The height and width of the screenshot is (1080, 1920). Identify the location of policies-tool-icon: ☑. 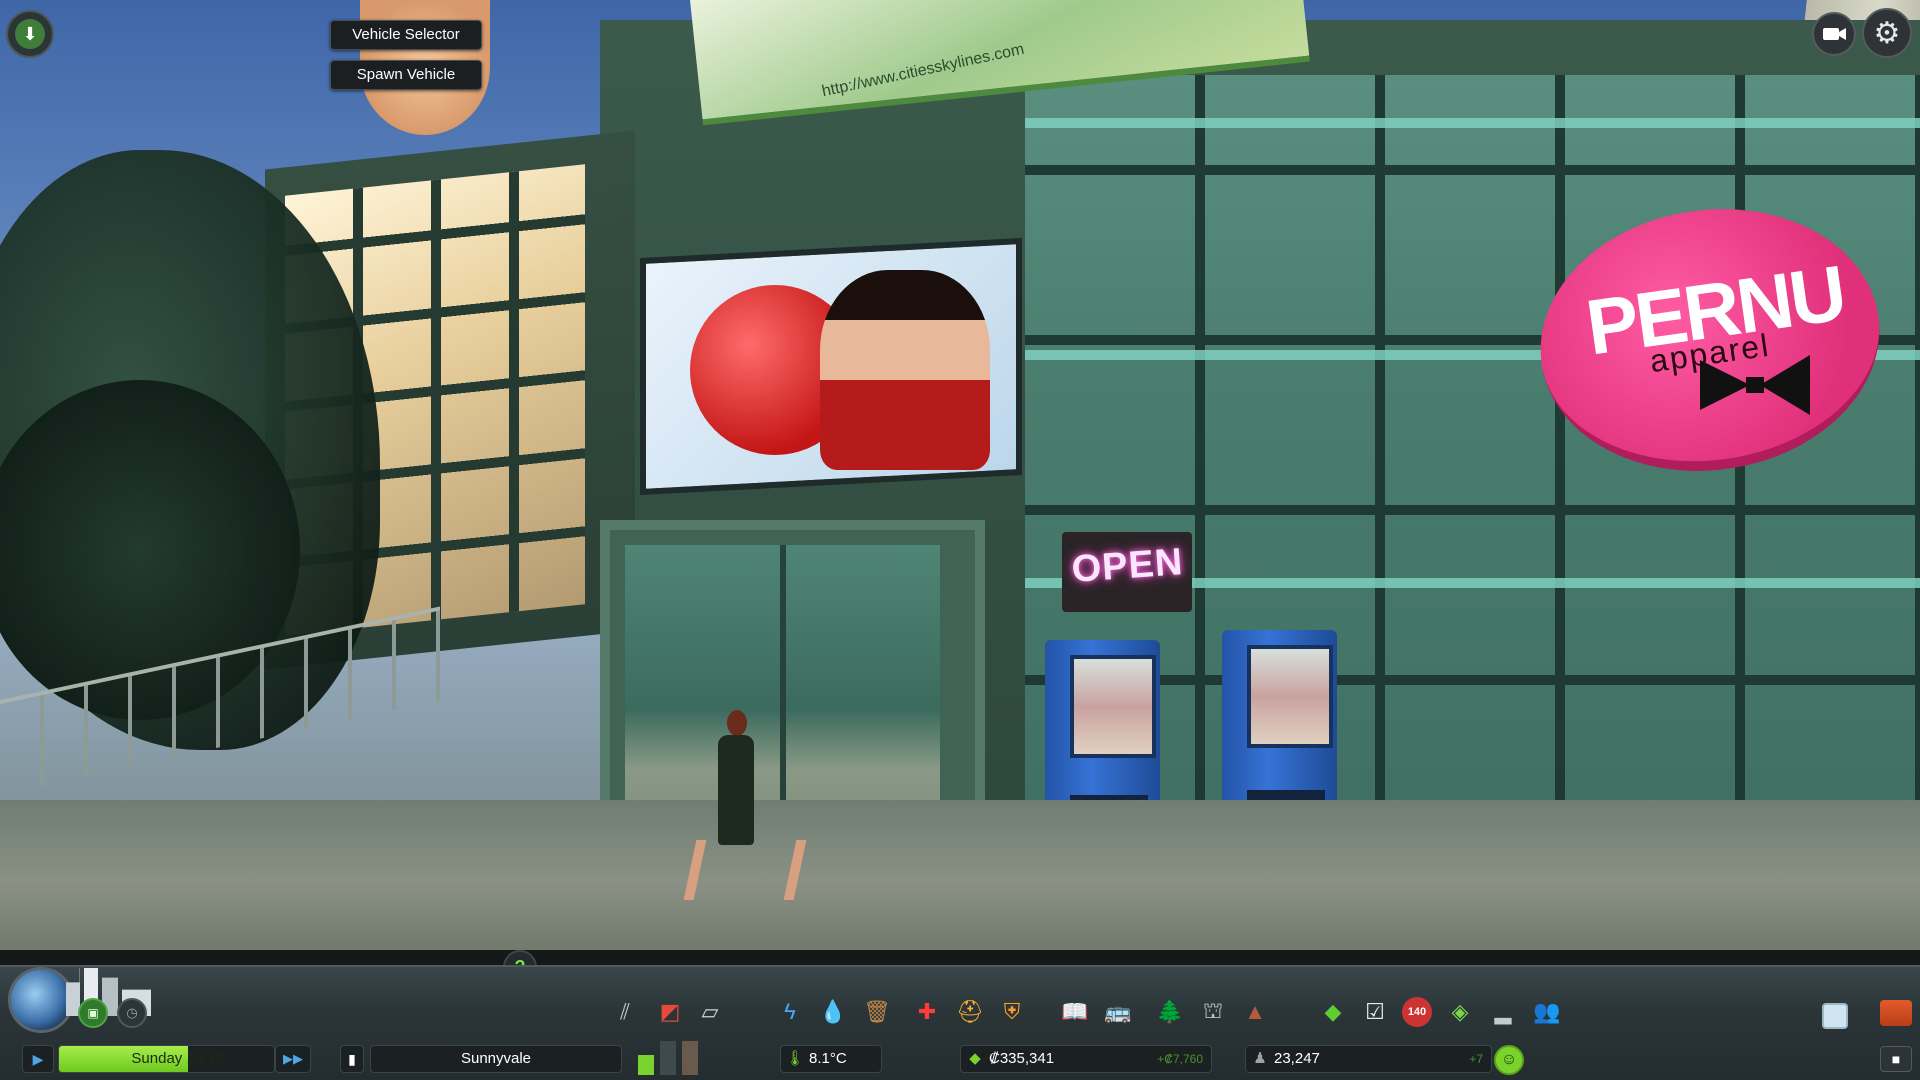
(1375, 1012).